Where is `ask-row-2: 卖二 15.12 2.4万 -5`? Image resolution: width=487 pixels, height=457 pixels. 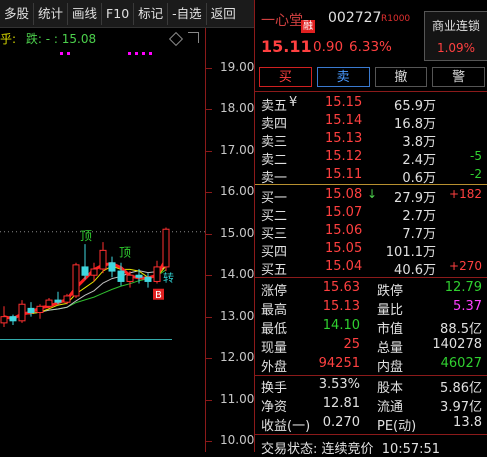 ask-row-2: 卖二 15.12 2.4万 -5 is located at coordinates (371, 158).